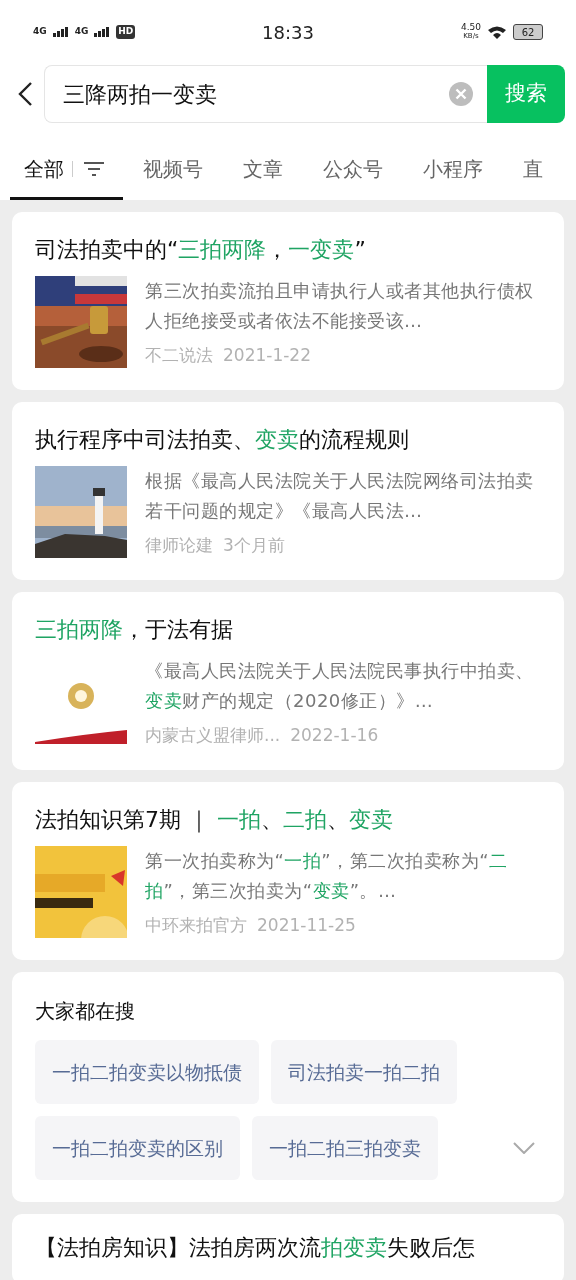  Describe the element at coordinates (94, 168) in the screenshot. I see `filter-icon` at that location.